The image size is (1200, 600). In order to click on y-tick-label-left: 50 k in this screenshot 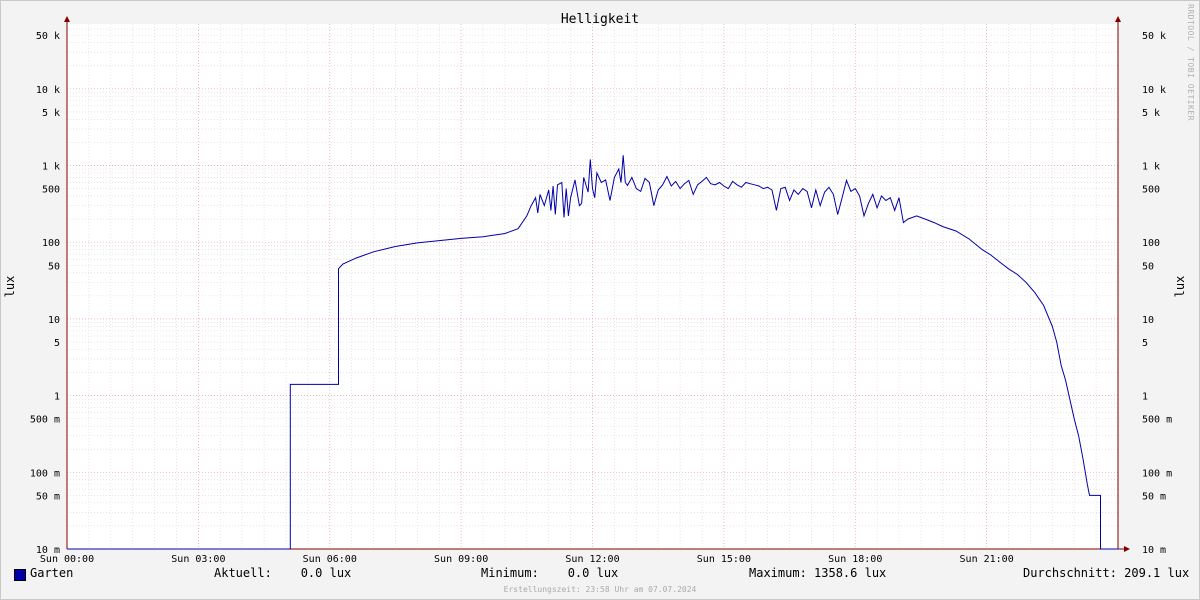, I will do `click(48, 36)`.